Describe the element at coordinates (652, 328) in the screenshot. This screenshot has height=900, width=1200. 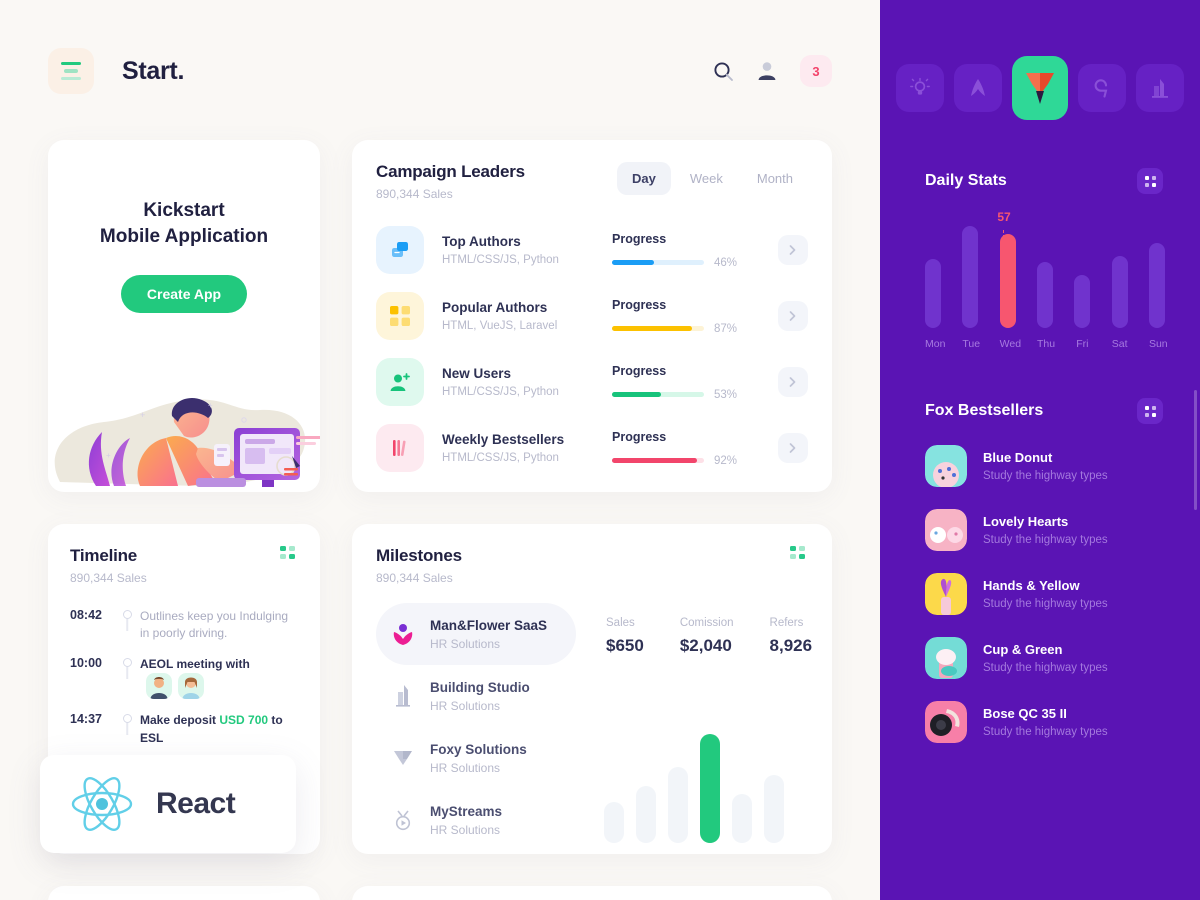
I see `progress-fill` at that location.